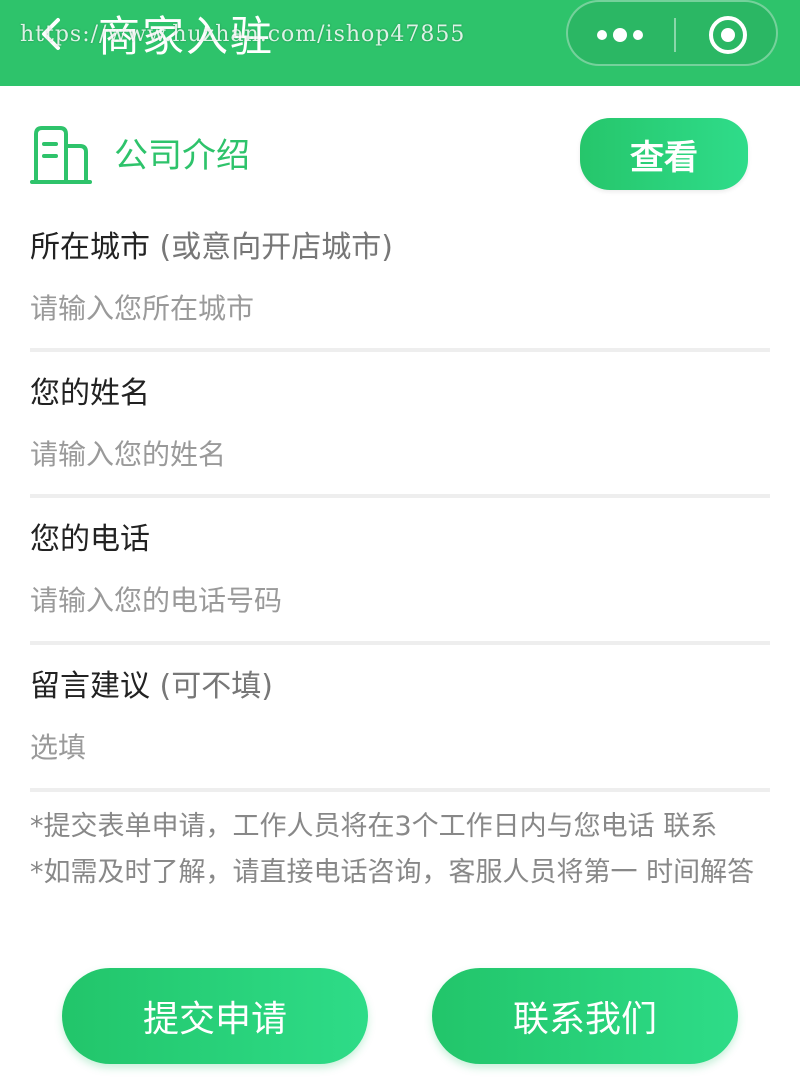  What do you see at coordinates (400, 569) in the screenshot?
I see `phone-field: 您的电话` at bounding box center [400, 569].